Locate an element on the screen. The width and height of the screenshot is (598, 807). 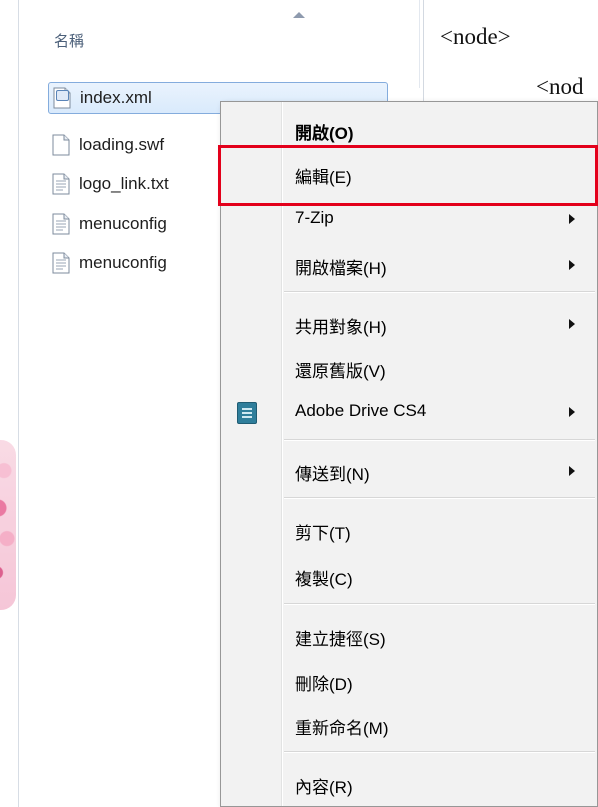
menu-item-open-with: 開啟檔案(H) is located at coordinates (409, 265).